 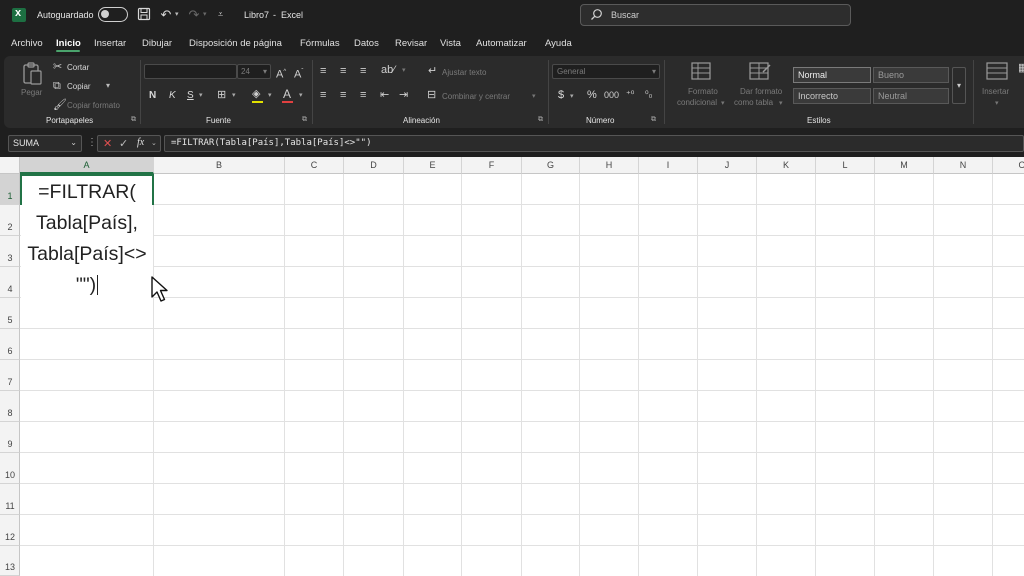 I want to click on conditional-format-label-1: Formato, so click(x=703, y=91).